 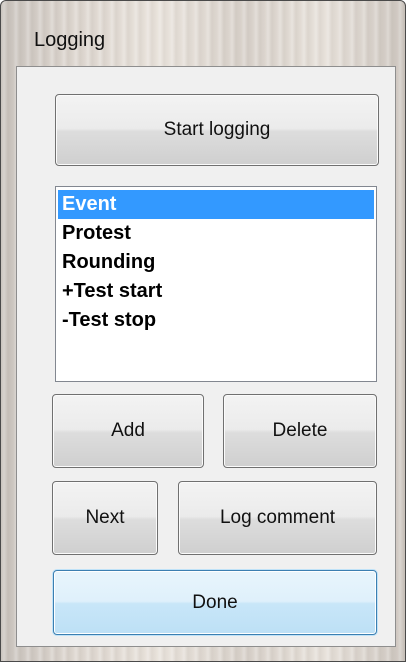 What do you see at coordinates (216, 233) in the screenshot?
I see `list-item: Protest` at bounding box center [216, 233].